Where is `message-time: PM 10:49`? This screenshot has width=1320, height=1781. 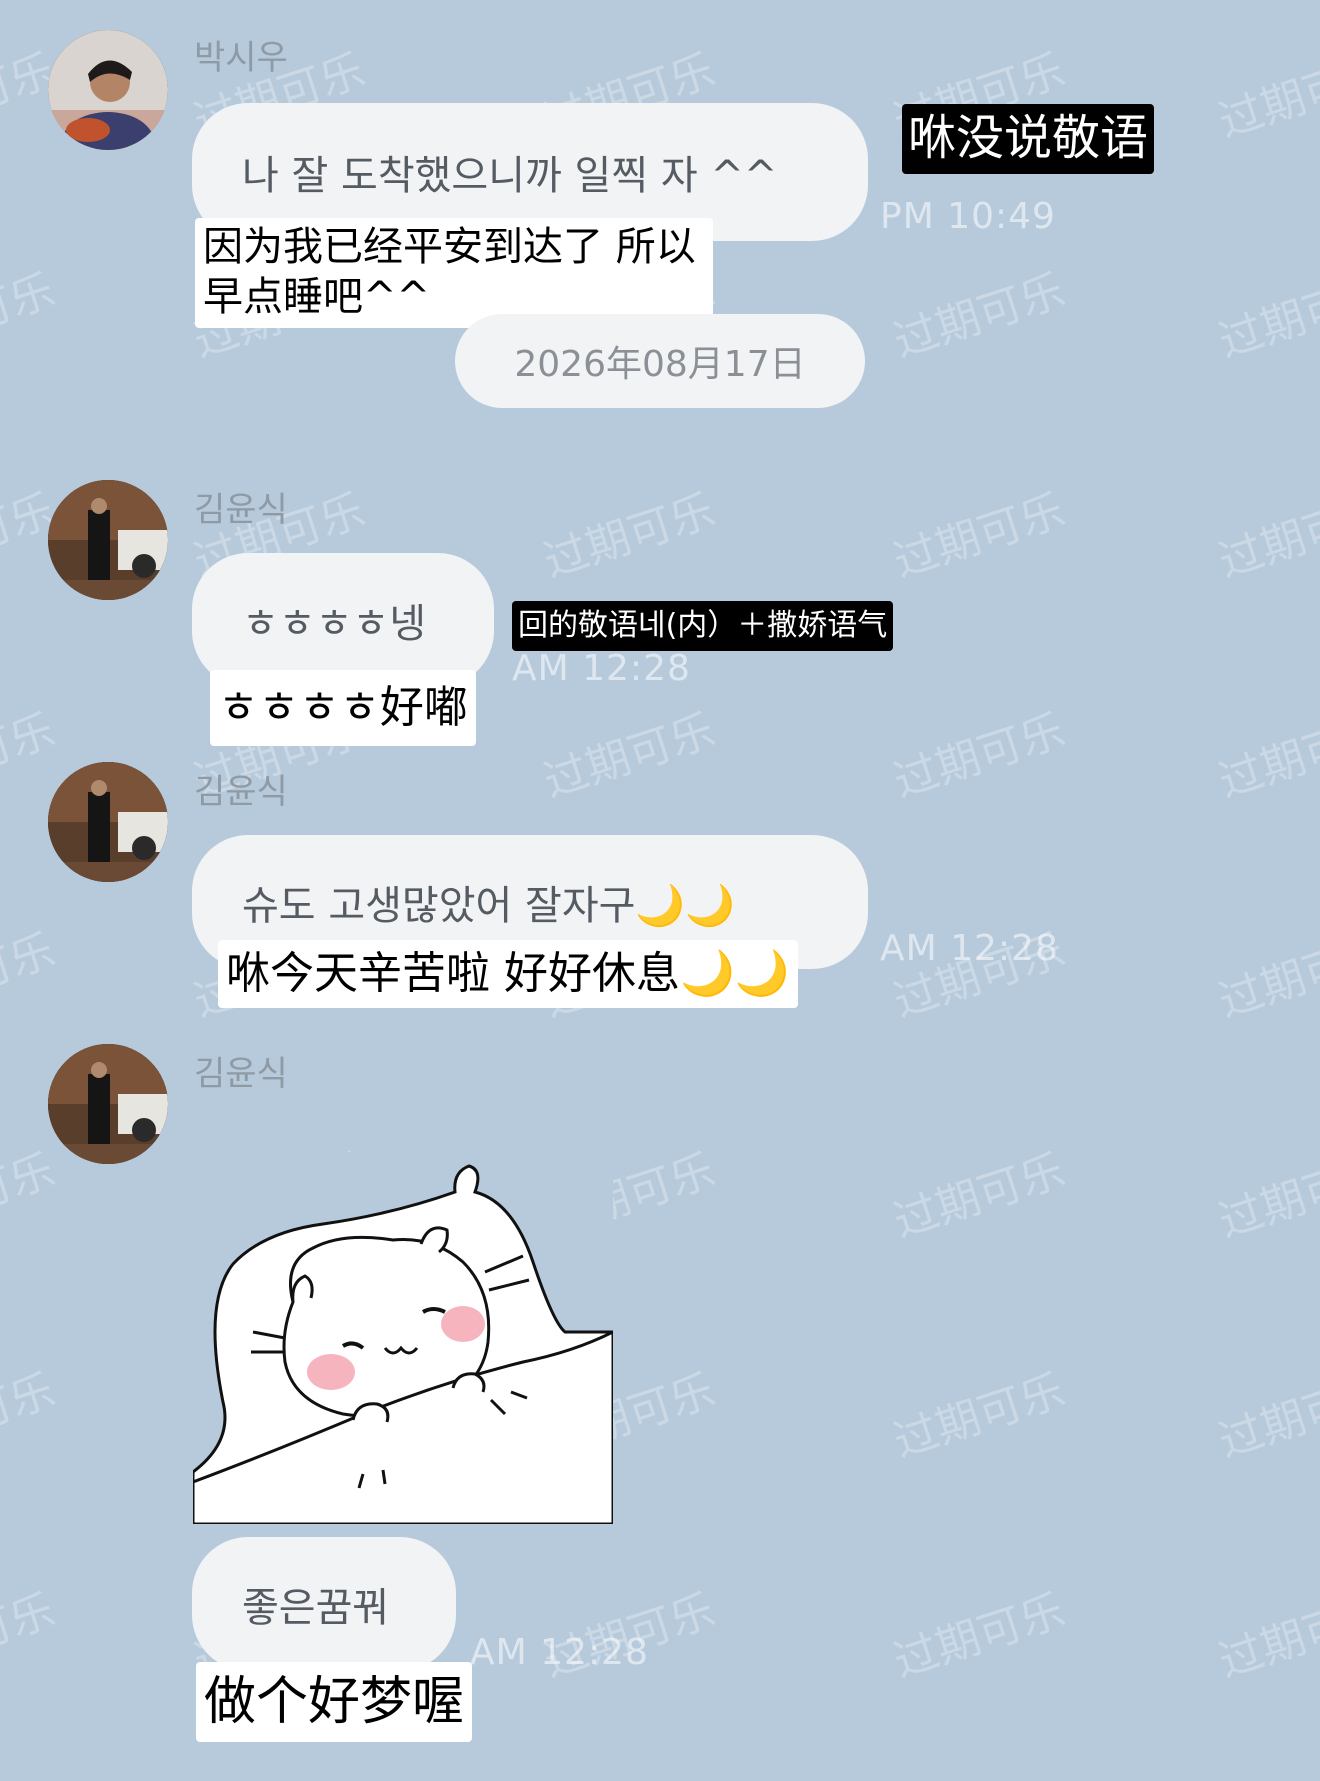
message-time: PM 10:49 is located at coordinates (968, 216).